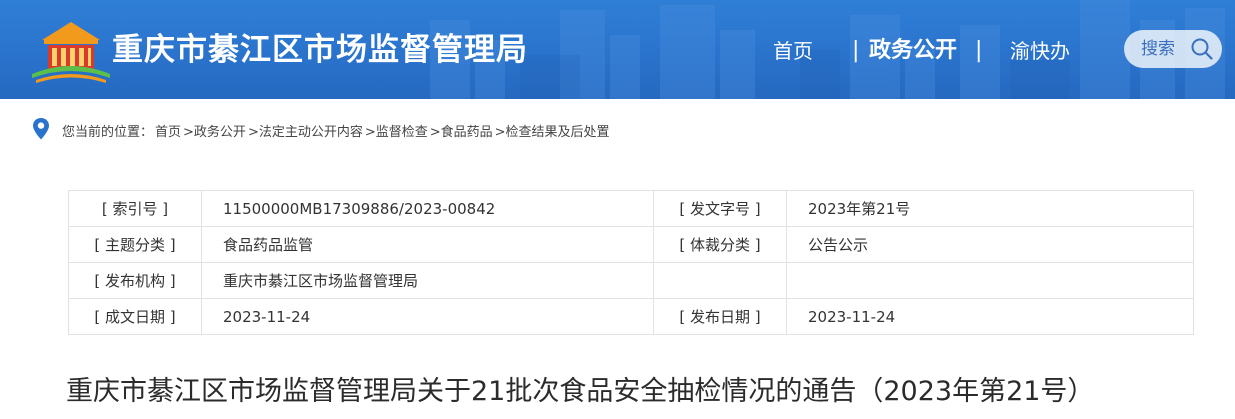  Describe the element at coordinates (168, 132) in the screenshot. I see `breadcrumb-item-home: 首页` at that location.